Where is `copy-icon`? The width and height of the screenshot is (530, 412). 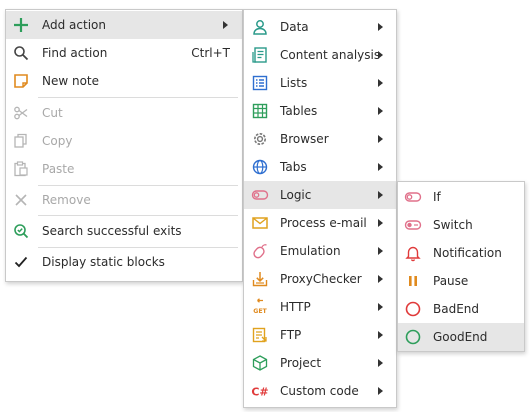 copy-icon is located at coordinates (21, 141).